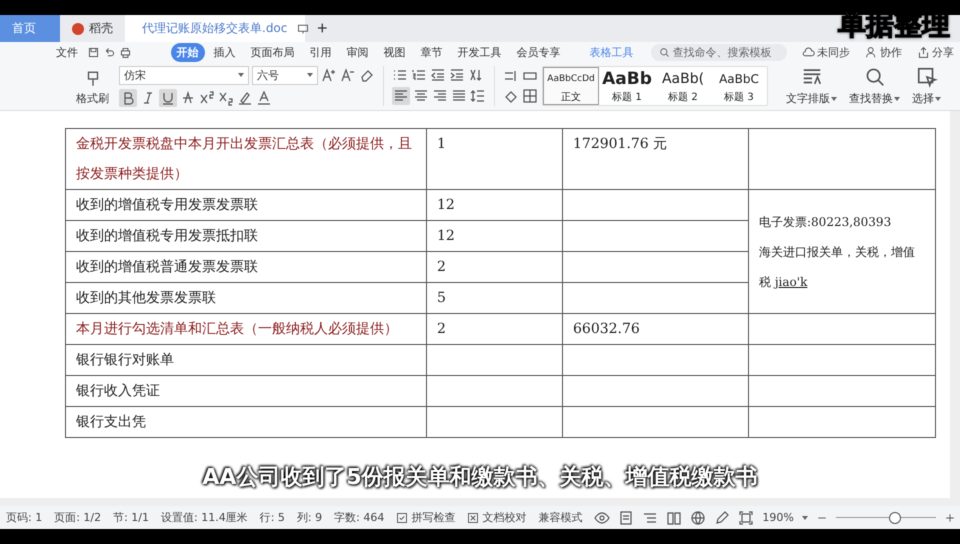 This screenshot has height=544, width=960. Describe the element at coordinates (935, 52) in the screenshot. I see `toolbar-action: 分享` at that location.